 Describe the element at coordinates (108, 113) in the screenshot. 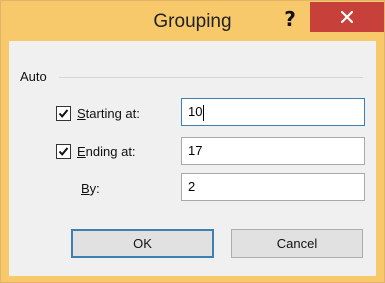

I see `starting-at-label: Starting at:` at that location.